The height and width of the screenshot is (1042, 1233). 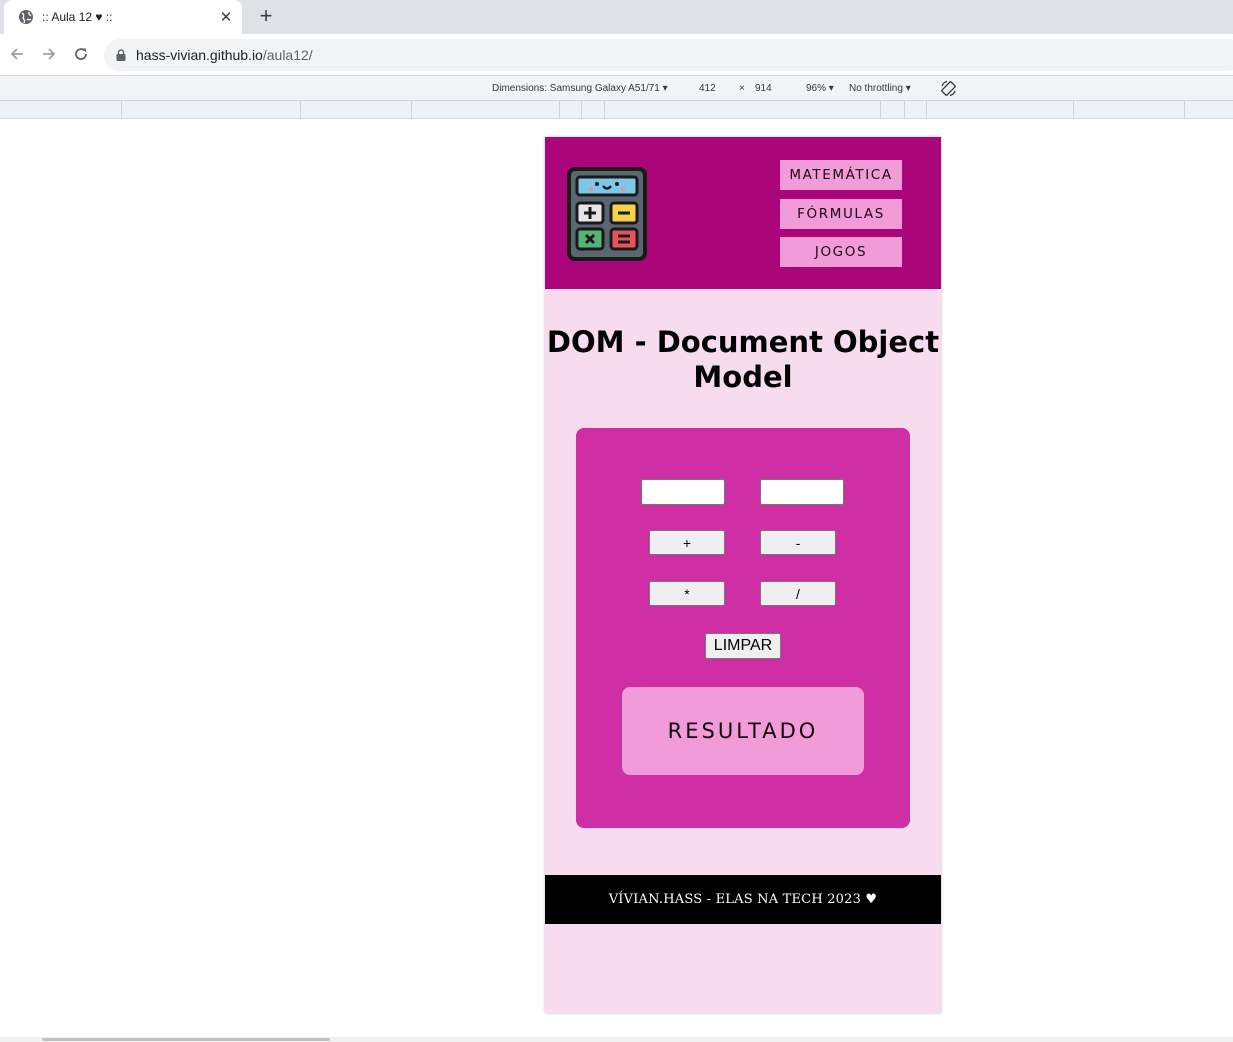 I want to click on reload-button, so click(x=81, y=54).